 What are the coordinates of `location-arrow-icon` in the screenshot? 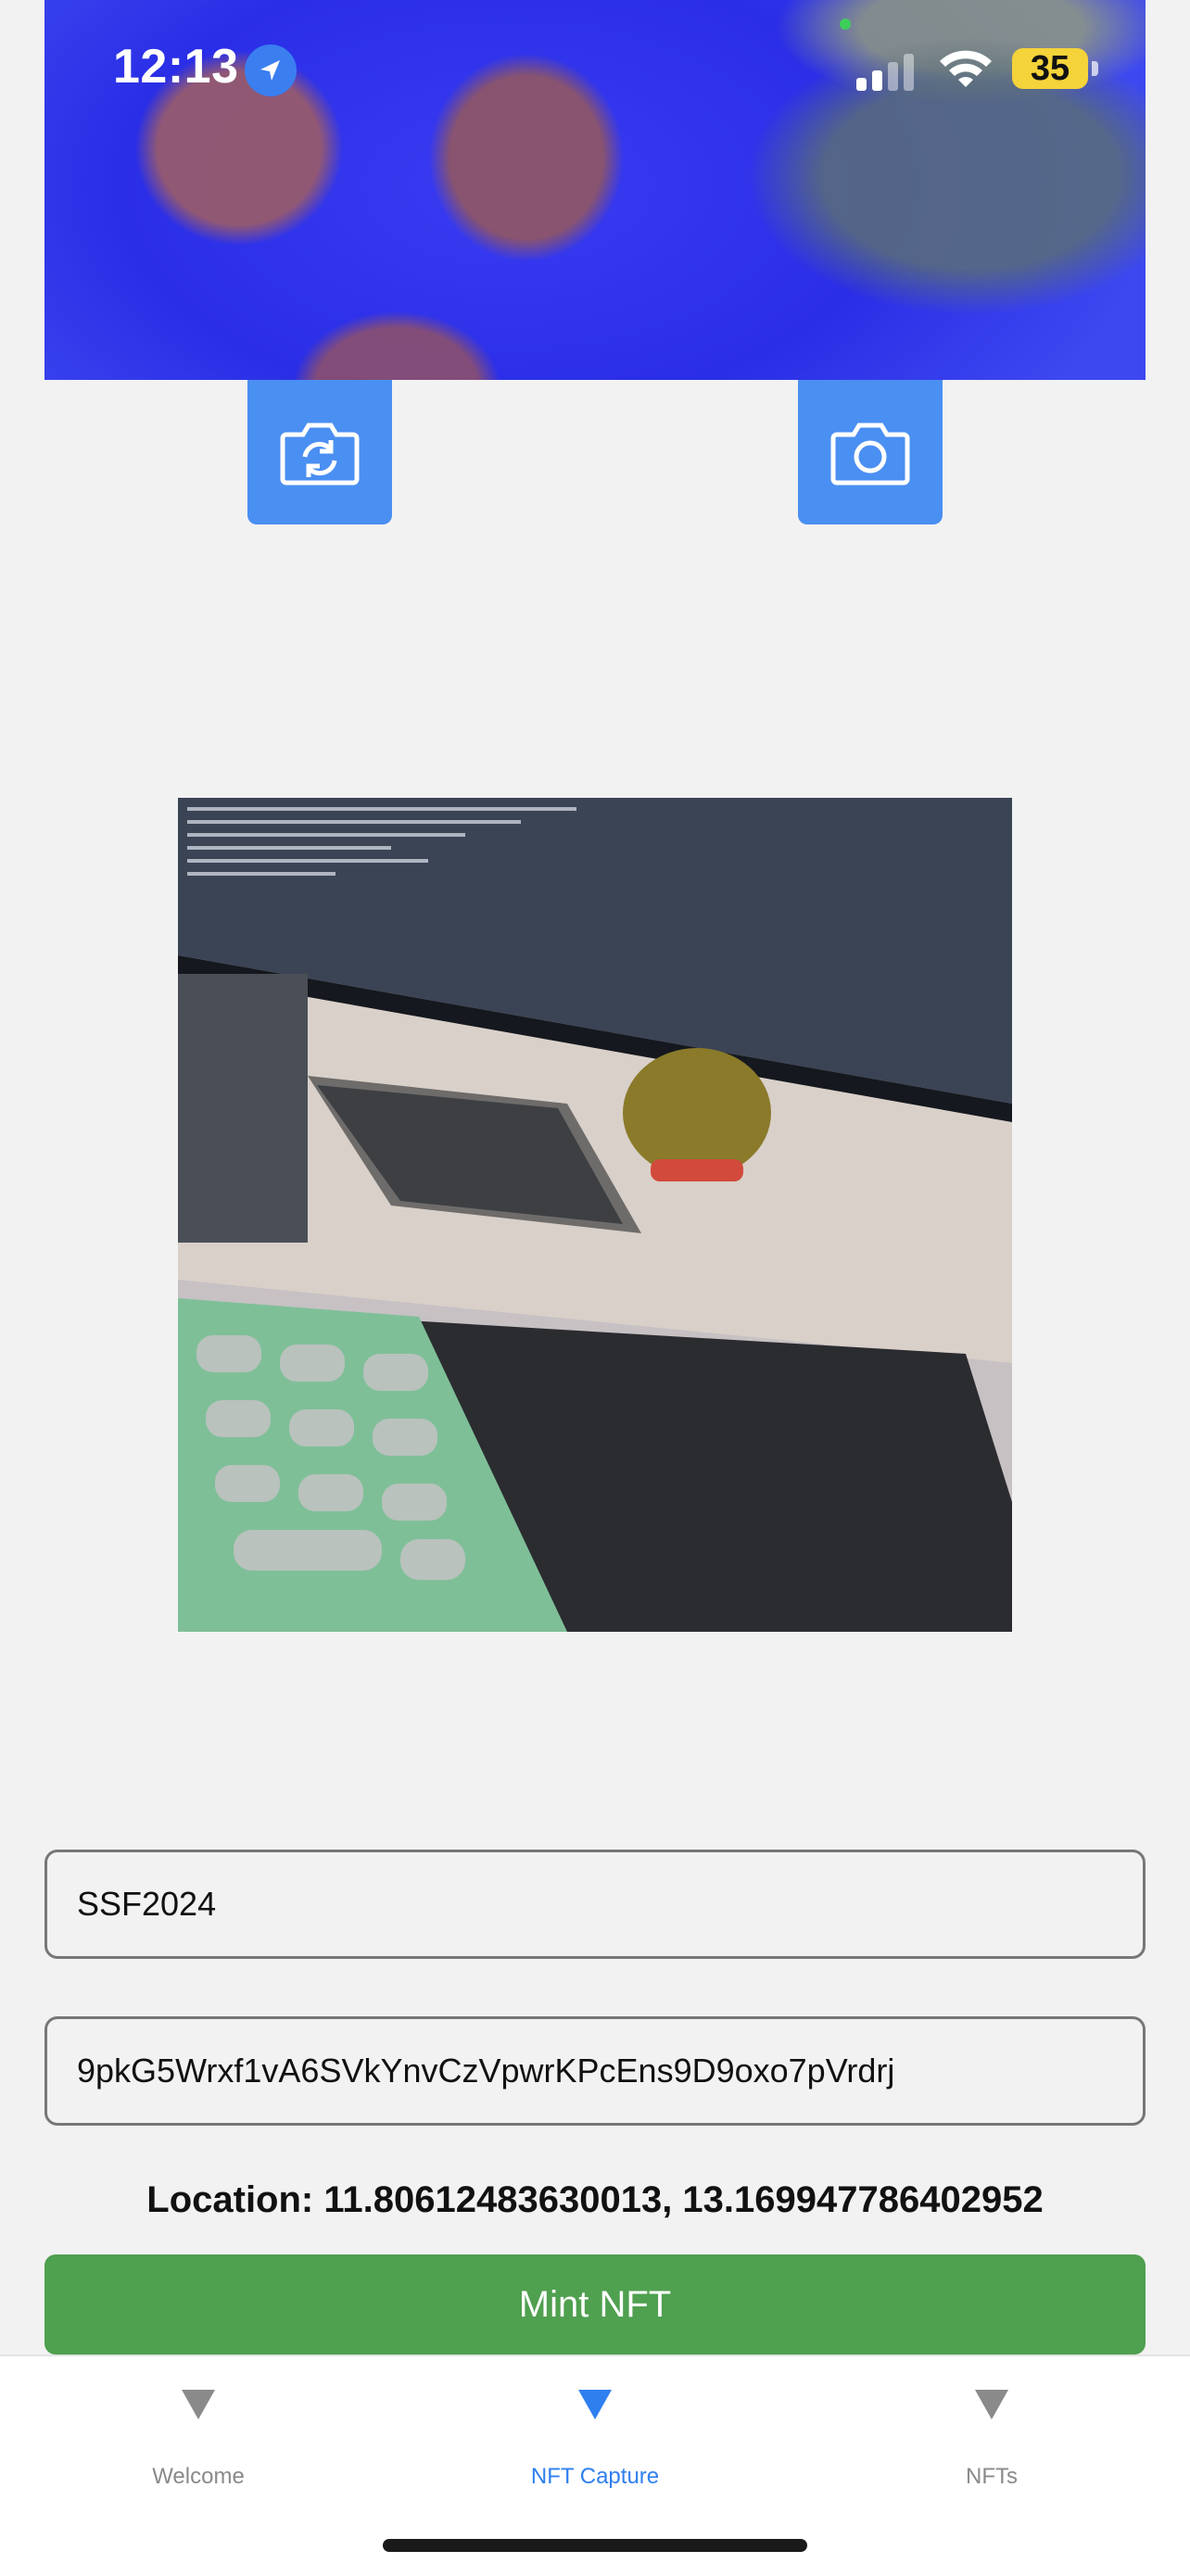 It's located at (271, 70).